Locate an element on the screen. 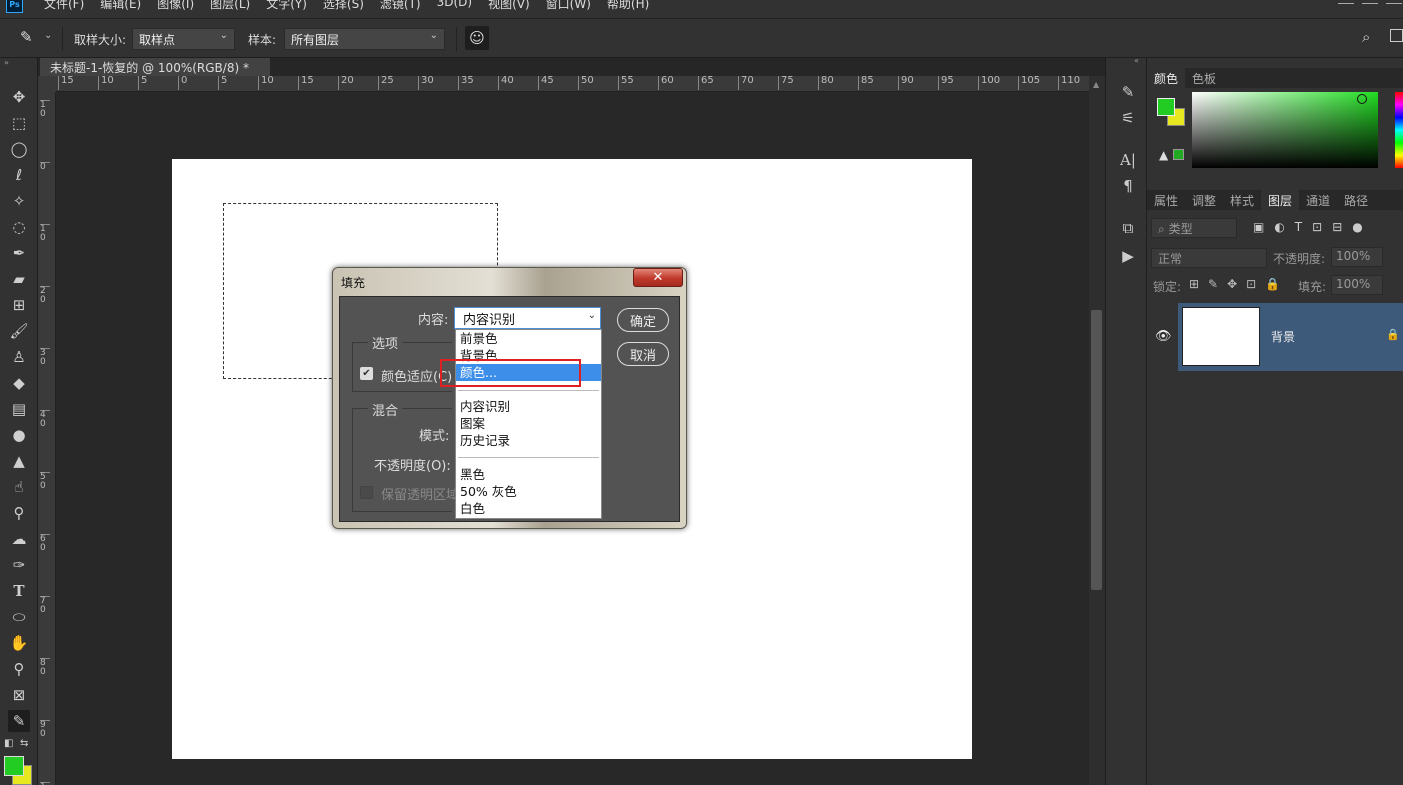  sponge-tool-icon: ☁ is located at coordinates (19, 539).